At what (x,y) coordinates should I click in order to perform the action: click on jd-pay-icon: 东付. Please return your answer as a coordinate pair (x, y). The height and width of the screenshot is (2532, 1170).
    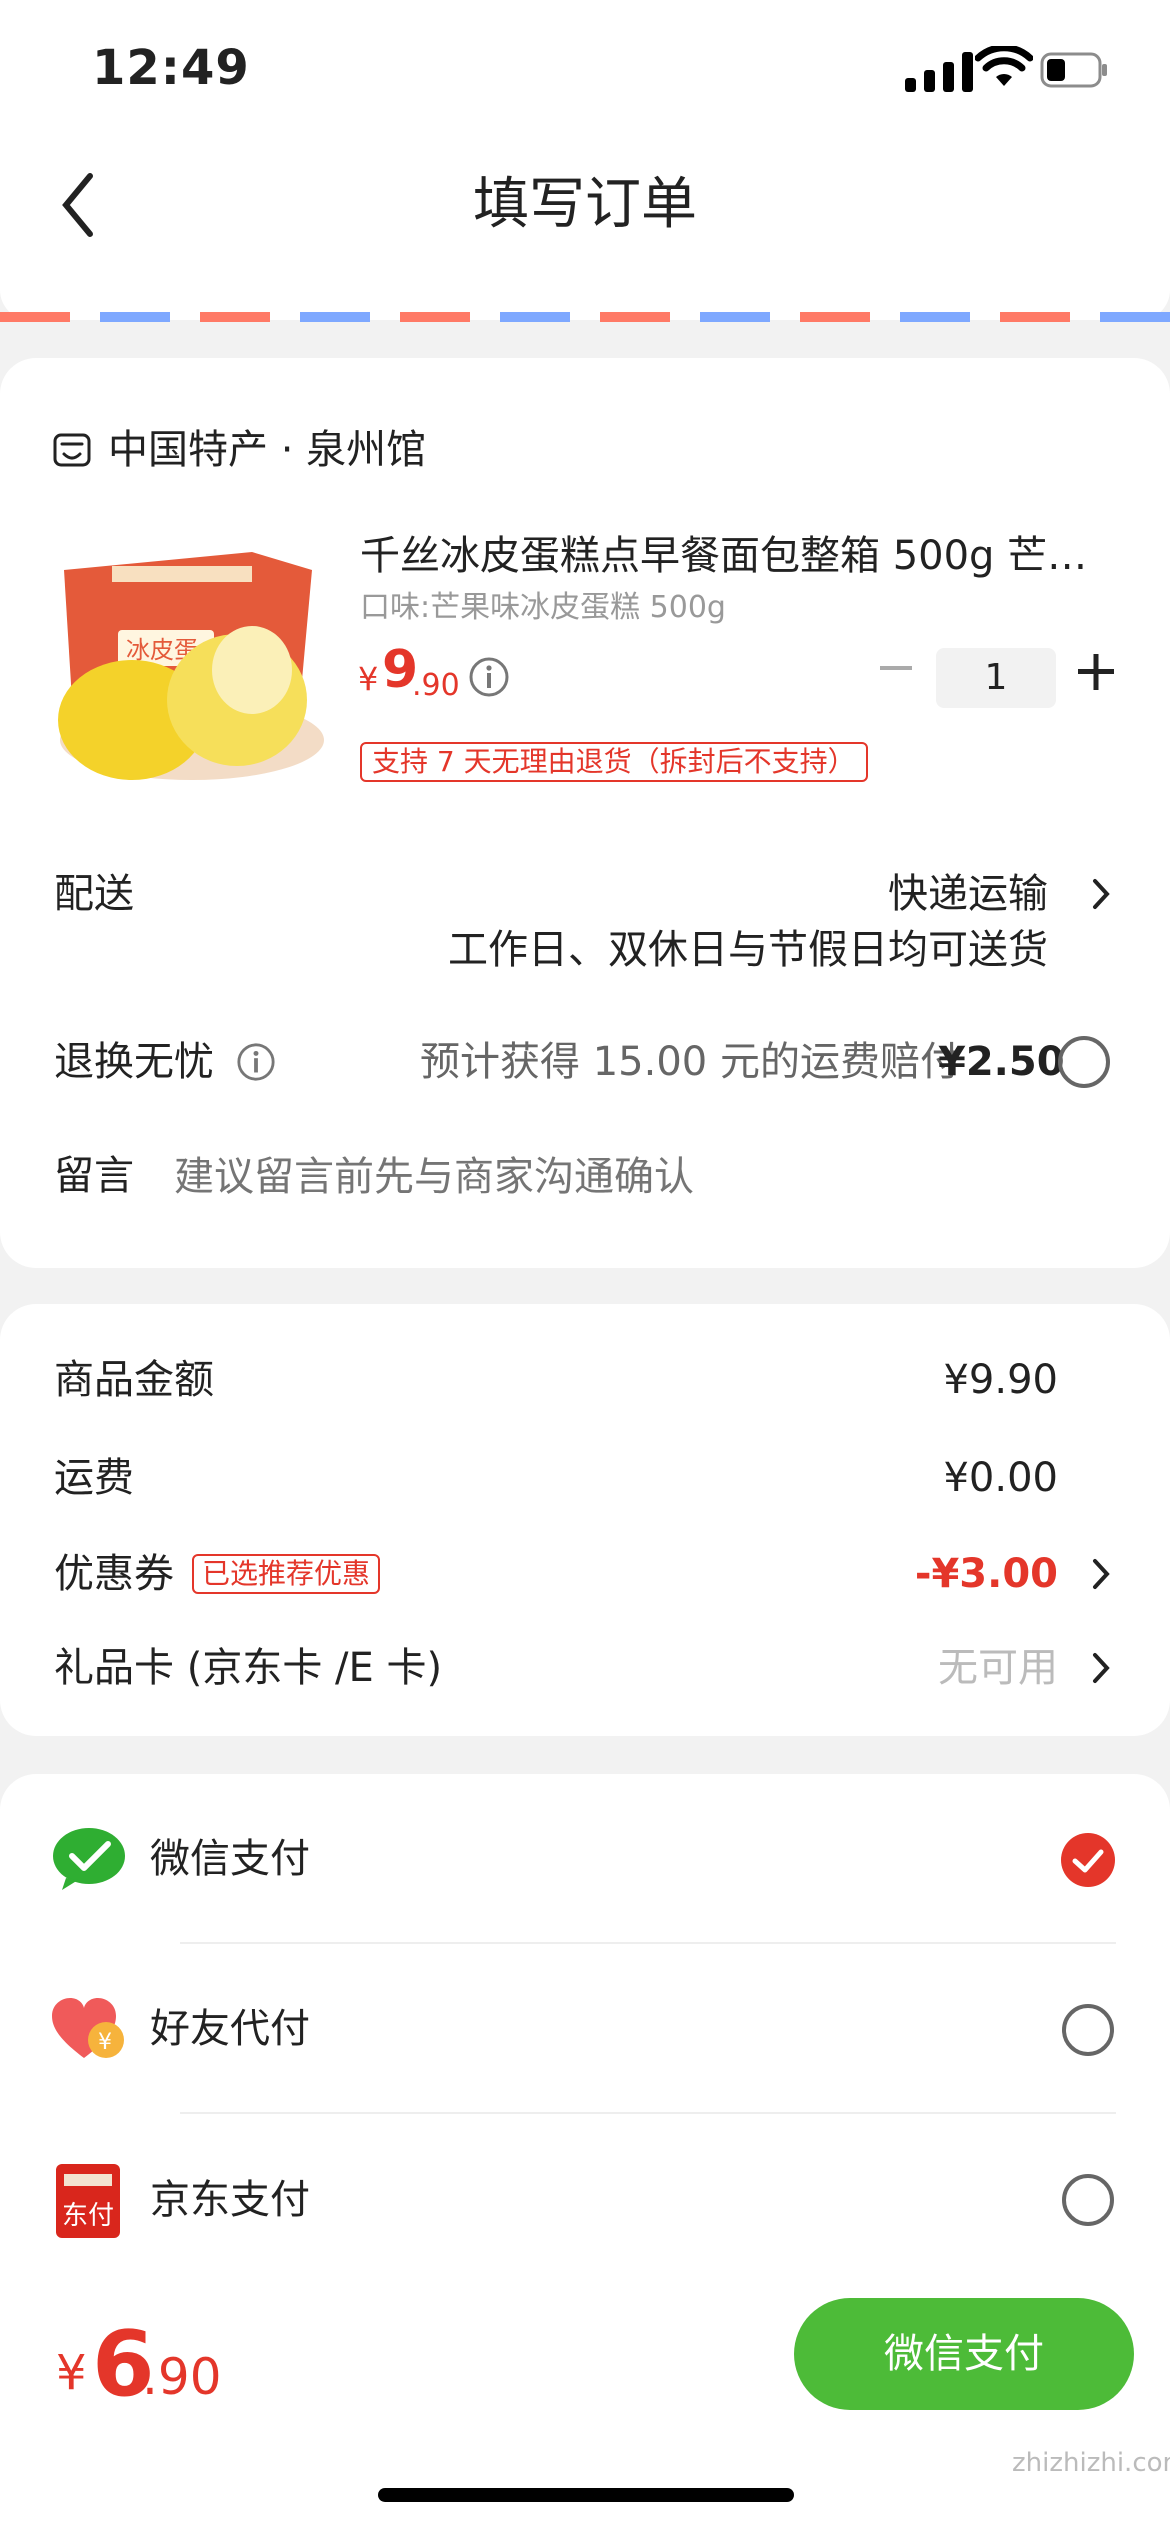
    Looking at the image, I should click on (88, 2201).